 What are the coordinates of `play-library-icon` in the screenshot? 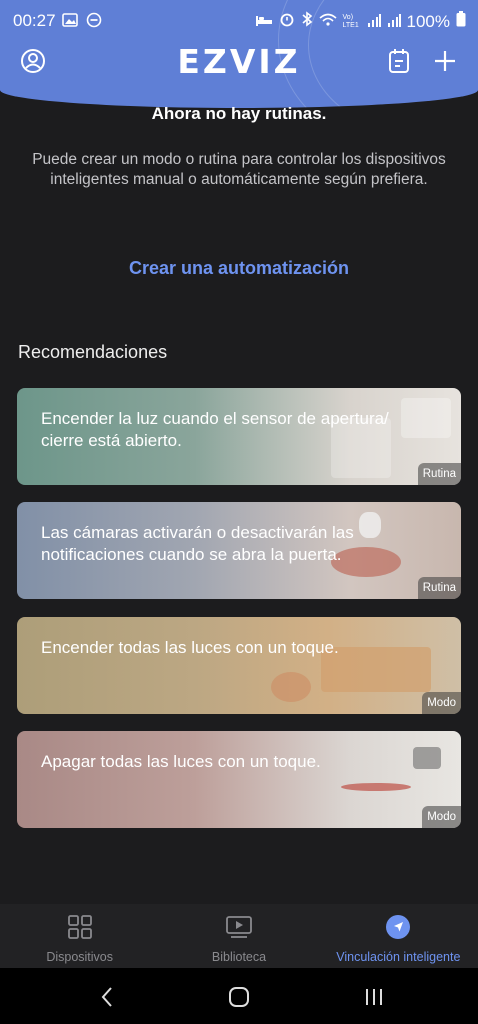 It's located at (239, 929).